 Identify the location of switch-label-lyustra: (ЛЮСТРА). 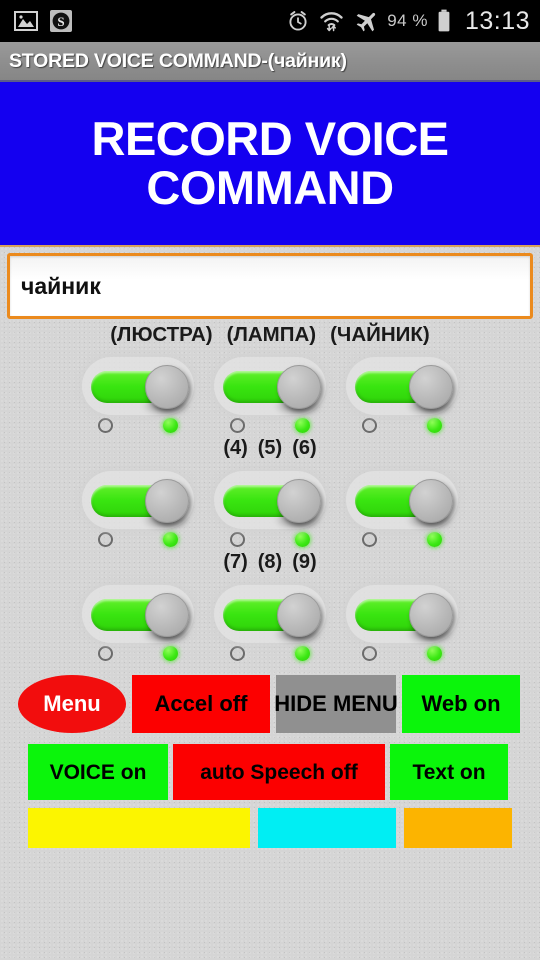
(161, 334).